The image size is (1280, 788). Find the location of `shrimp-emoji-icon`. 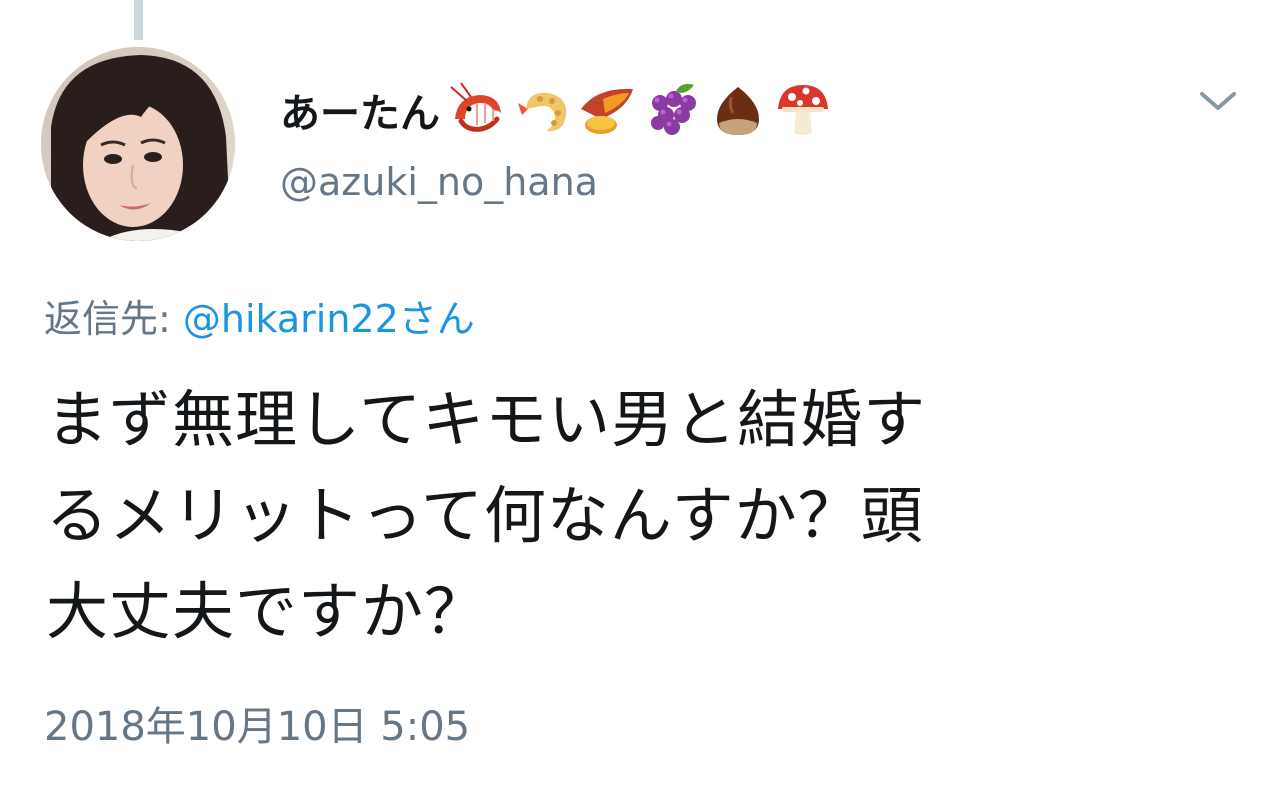

shrimp-emoji-icon is located at coordinates (478, 110).